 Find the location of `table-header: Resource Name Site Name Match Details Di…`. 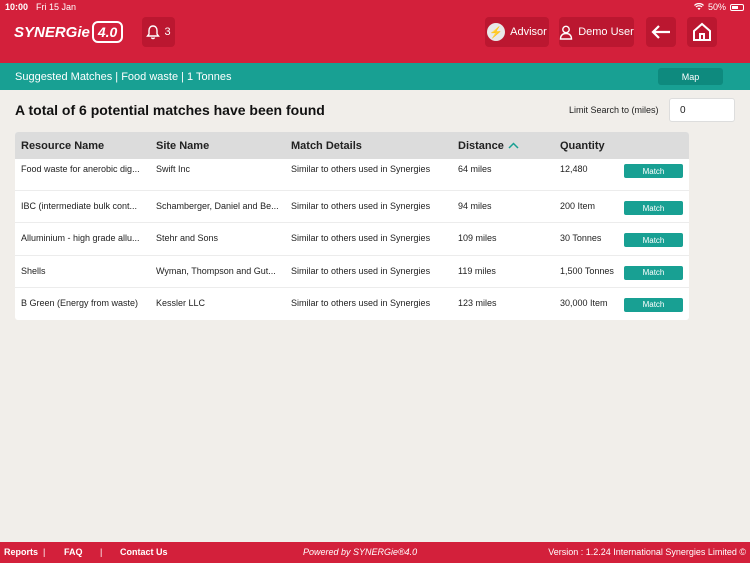

table-header: Resource Name Site Name Match Details Di… is located at coordinates (352, 145).